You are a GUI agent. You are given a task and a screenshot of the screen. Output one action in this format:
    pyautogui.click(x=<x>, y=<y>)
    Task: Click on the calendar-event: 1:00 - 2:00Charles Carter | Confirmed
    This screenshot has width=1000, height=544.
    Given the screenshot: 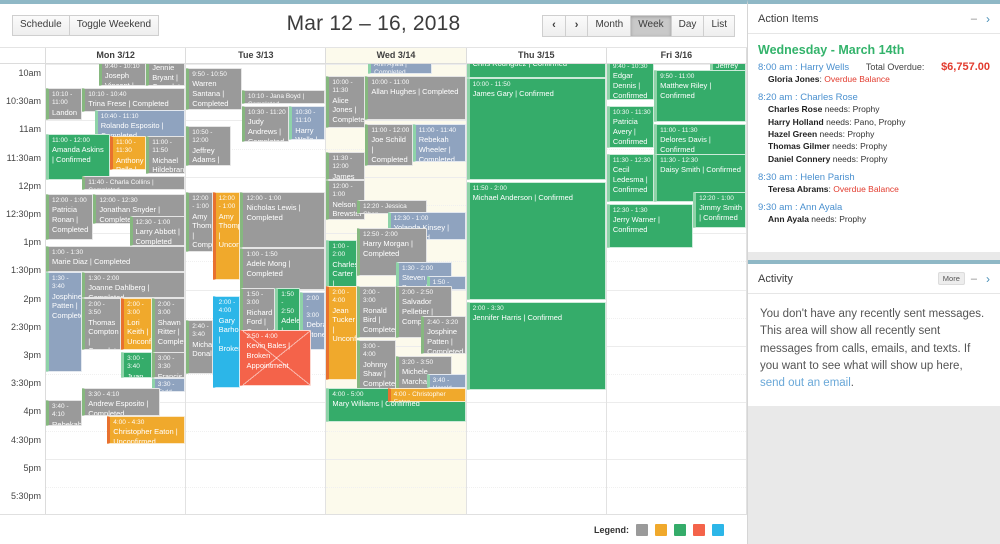 What is the action you would take?
    pyautogui.click(x=342, y=264)
    